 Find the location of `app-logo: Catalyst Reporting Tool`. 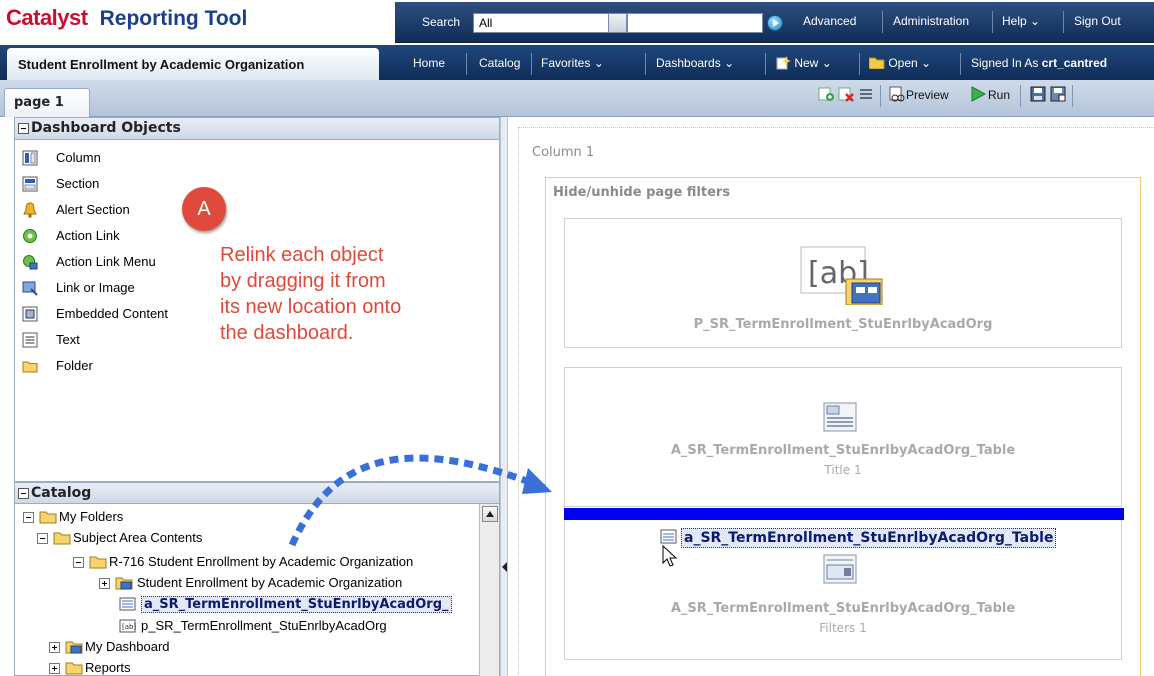

app-logo: Catalyst Reporting Tool is located at coordinates (126, 18).